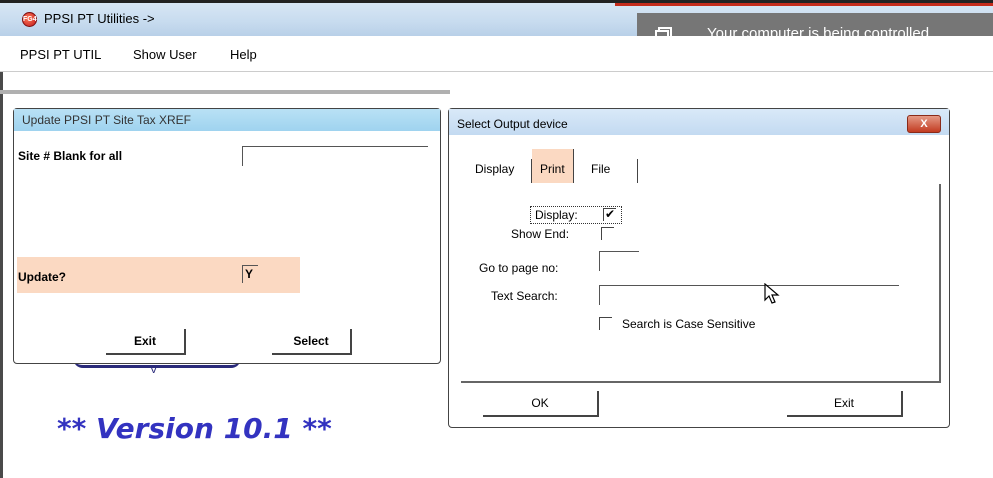 This screenshot has width=993, height=478. Describe the element at coordinates (772, 293) in the screenshot. I see `mouse-cursor-icon` at that location.